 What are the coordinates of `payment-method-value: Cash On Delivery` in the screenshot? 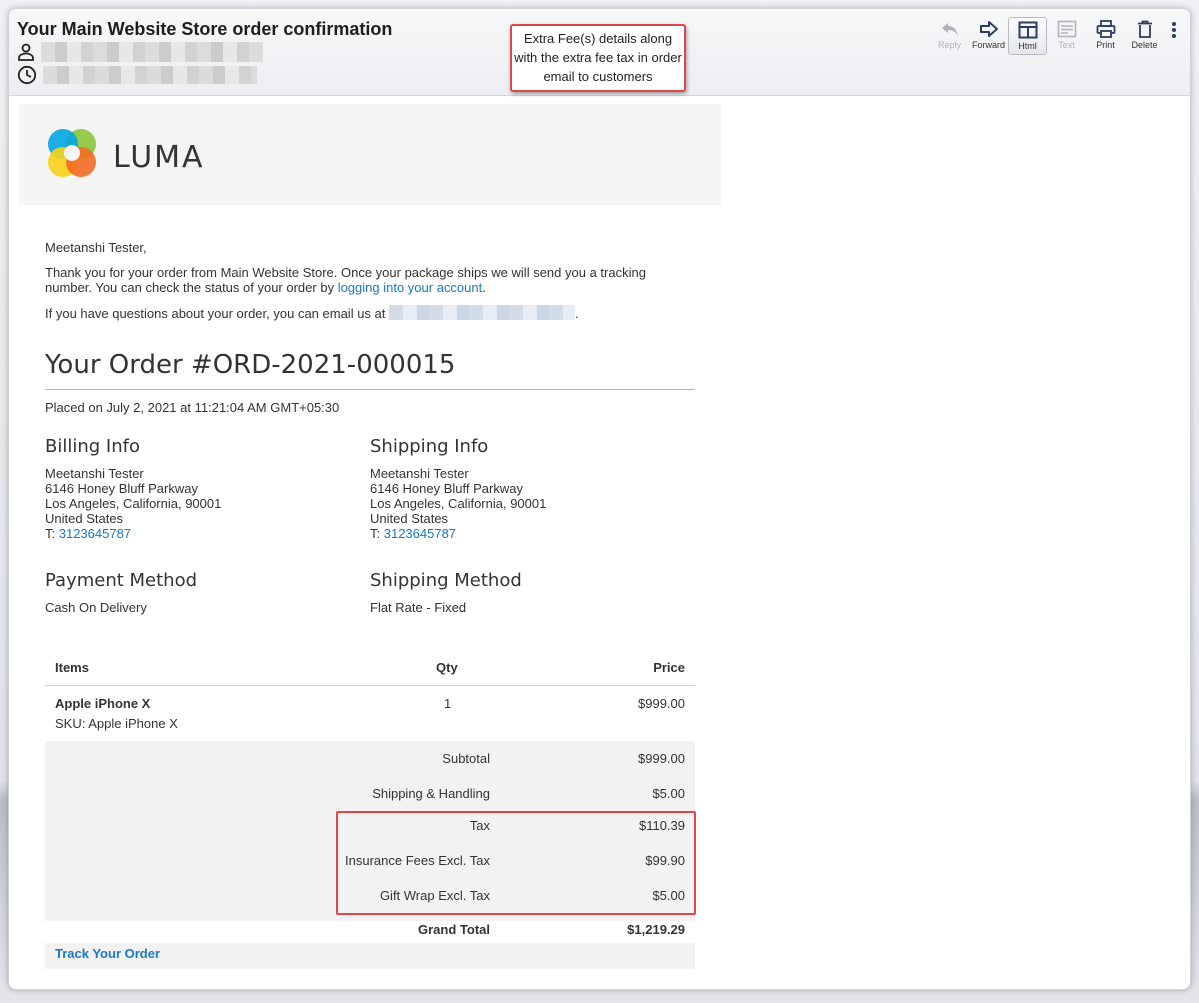 It's located at (96, 607).